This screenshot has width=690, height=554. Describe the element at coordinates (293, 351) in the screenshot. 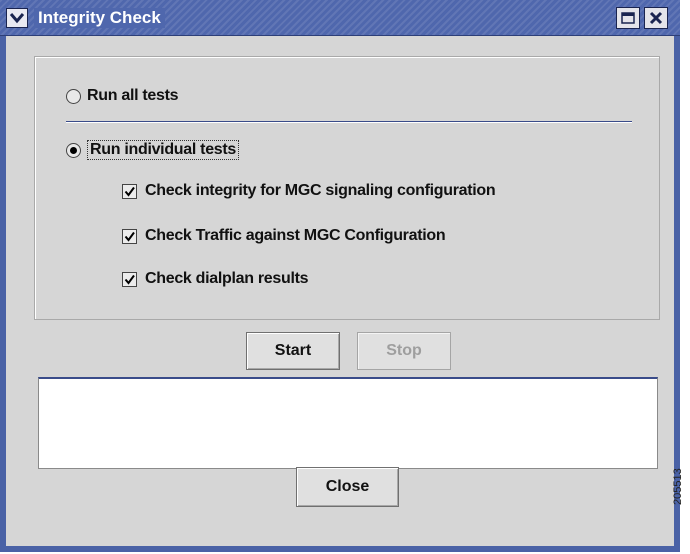

I see `start-button: Start` at that location.